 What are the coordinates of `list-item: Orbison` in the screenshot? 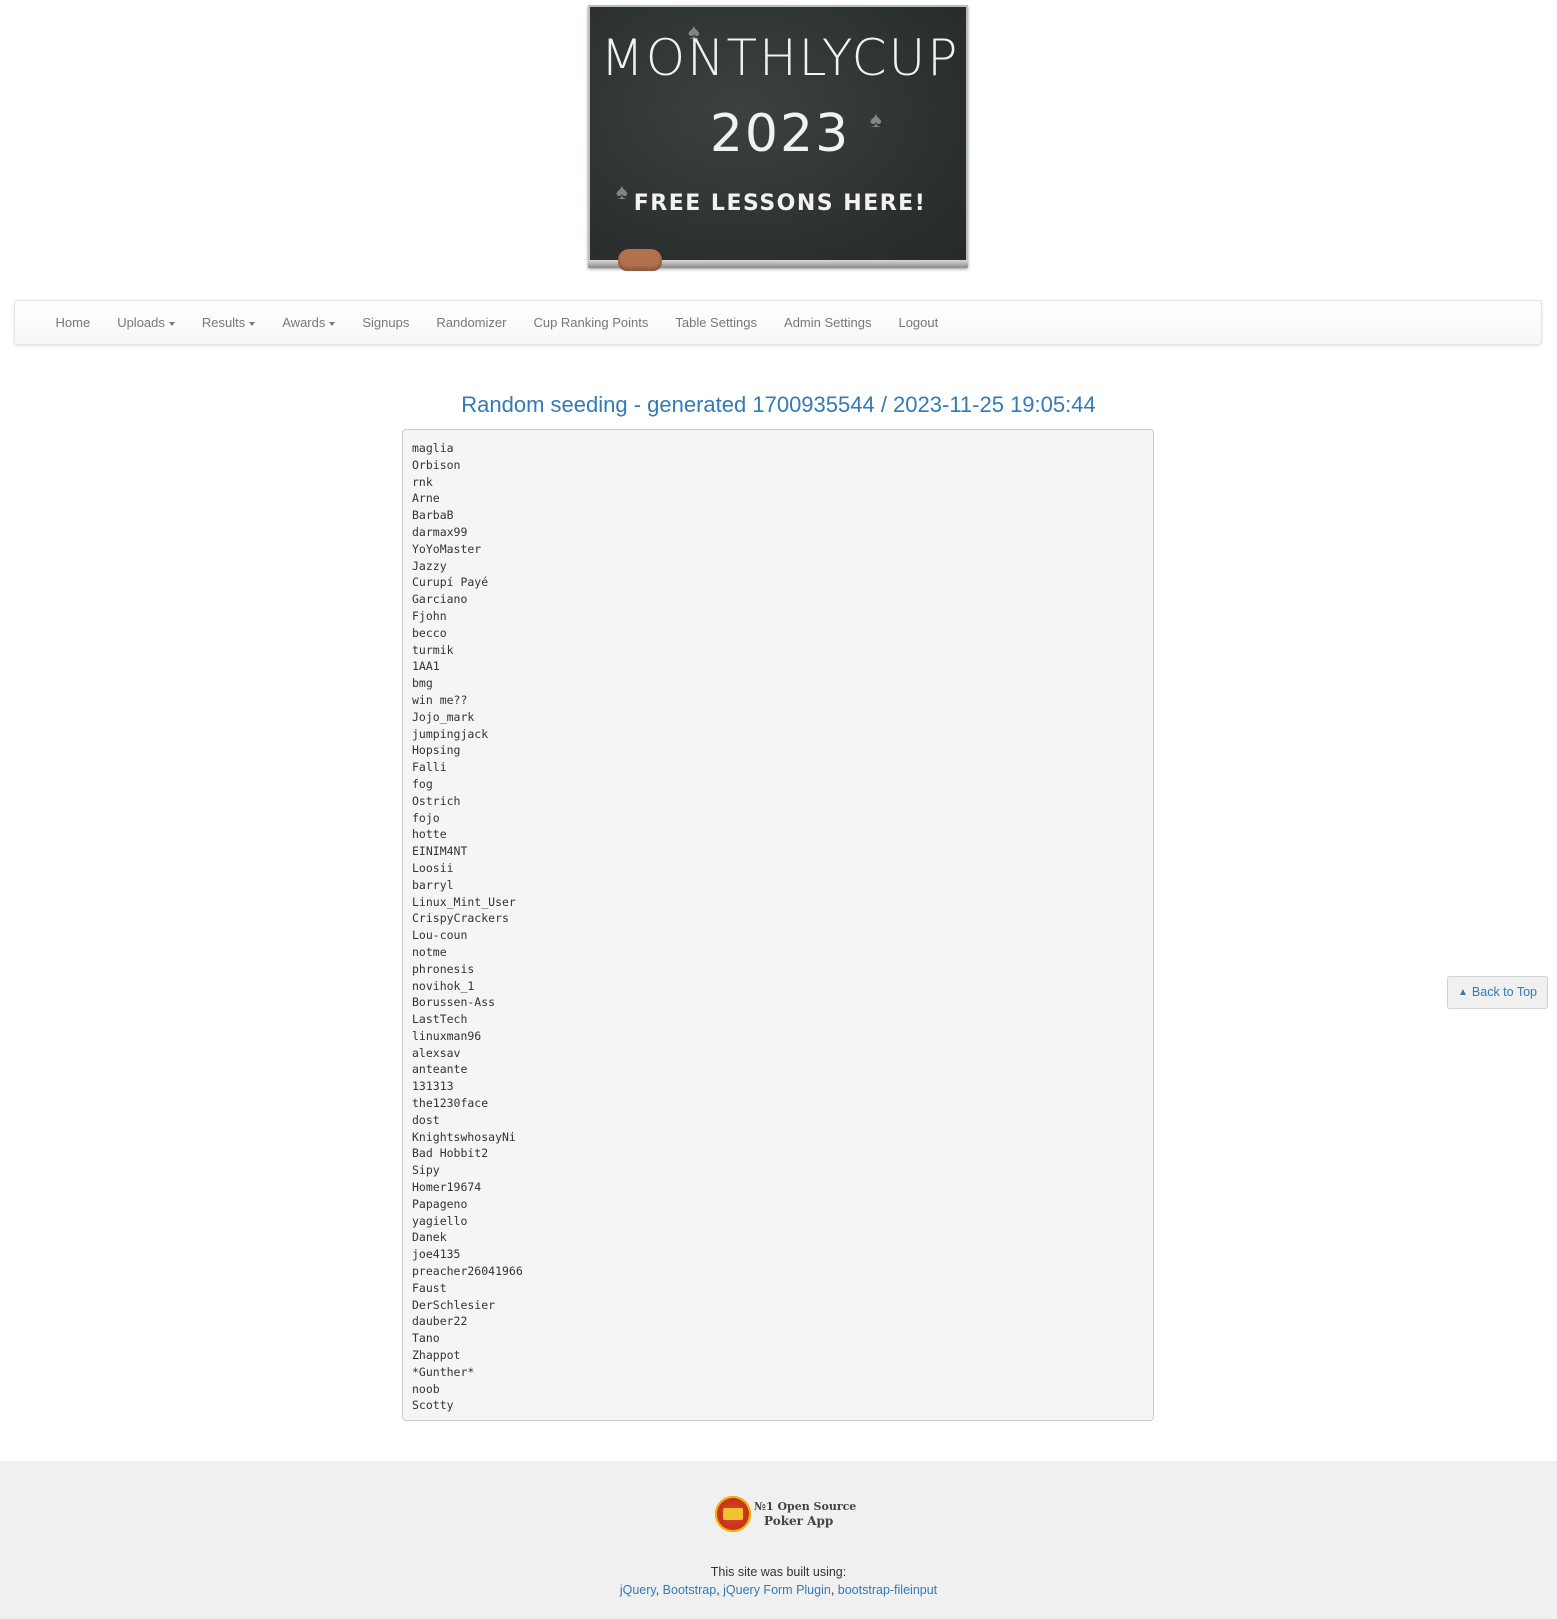 It's located at (436, 464).